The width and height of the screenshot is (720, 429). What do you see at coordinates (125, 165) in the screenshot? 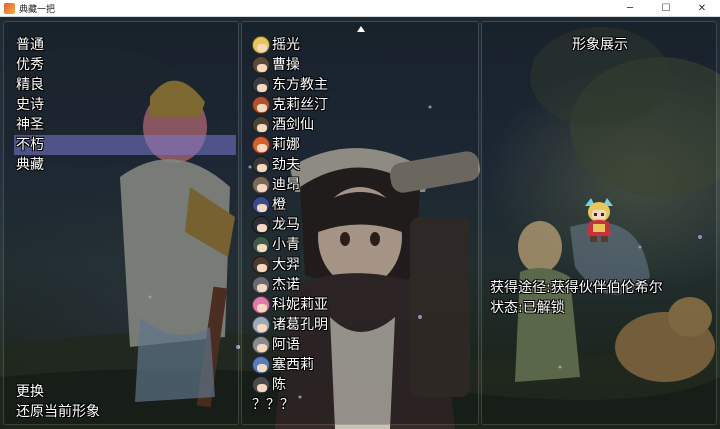
I see `rarity-item-collection: 典藏` at bounding box center [125, 165].